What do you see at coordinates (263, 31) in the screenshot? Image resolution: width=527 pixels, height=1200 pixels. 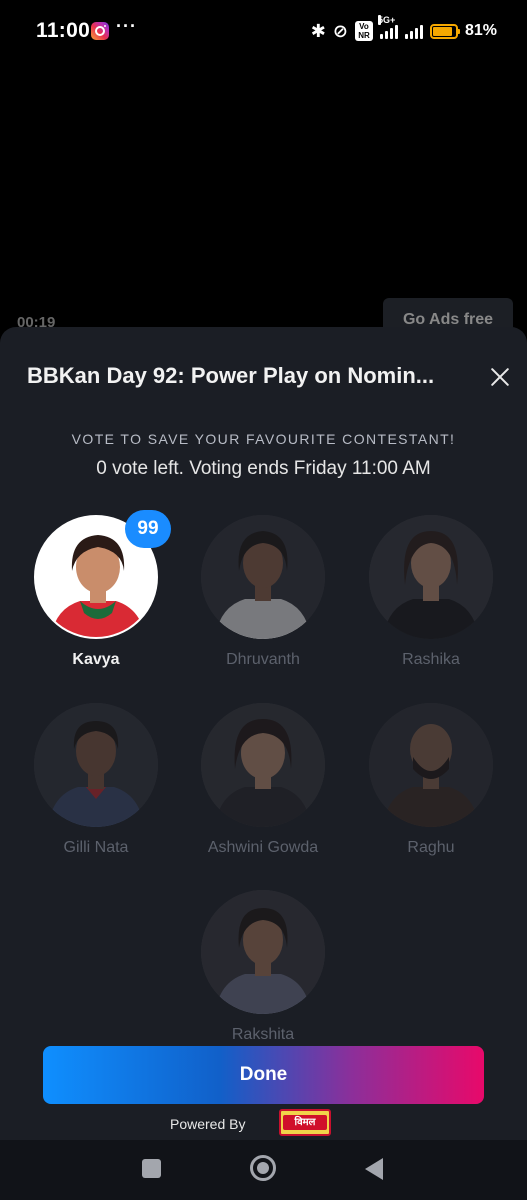 I see `status-bar: 11:00 ··· ✱ ⊘ Vo NR 5G+ 81%` at bounding box center [263, 31].